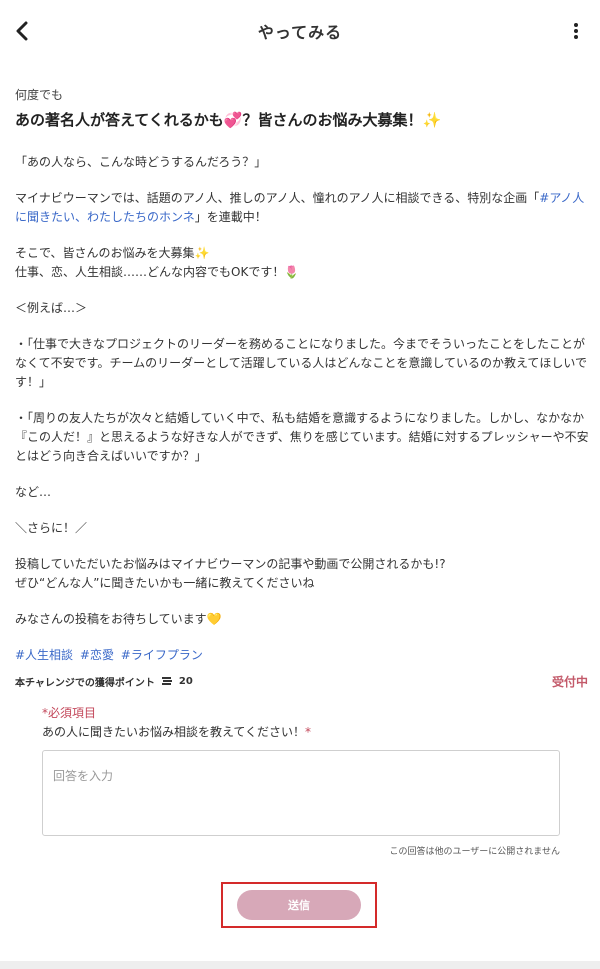  I want to click on answer-input, so click(301, 793).